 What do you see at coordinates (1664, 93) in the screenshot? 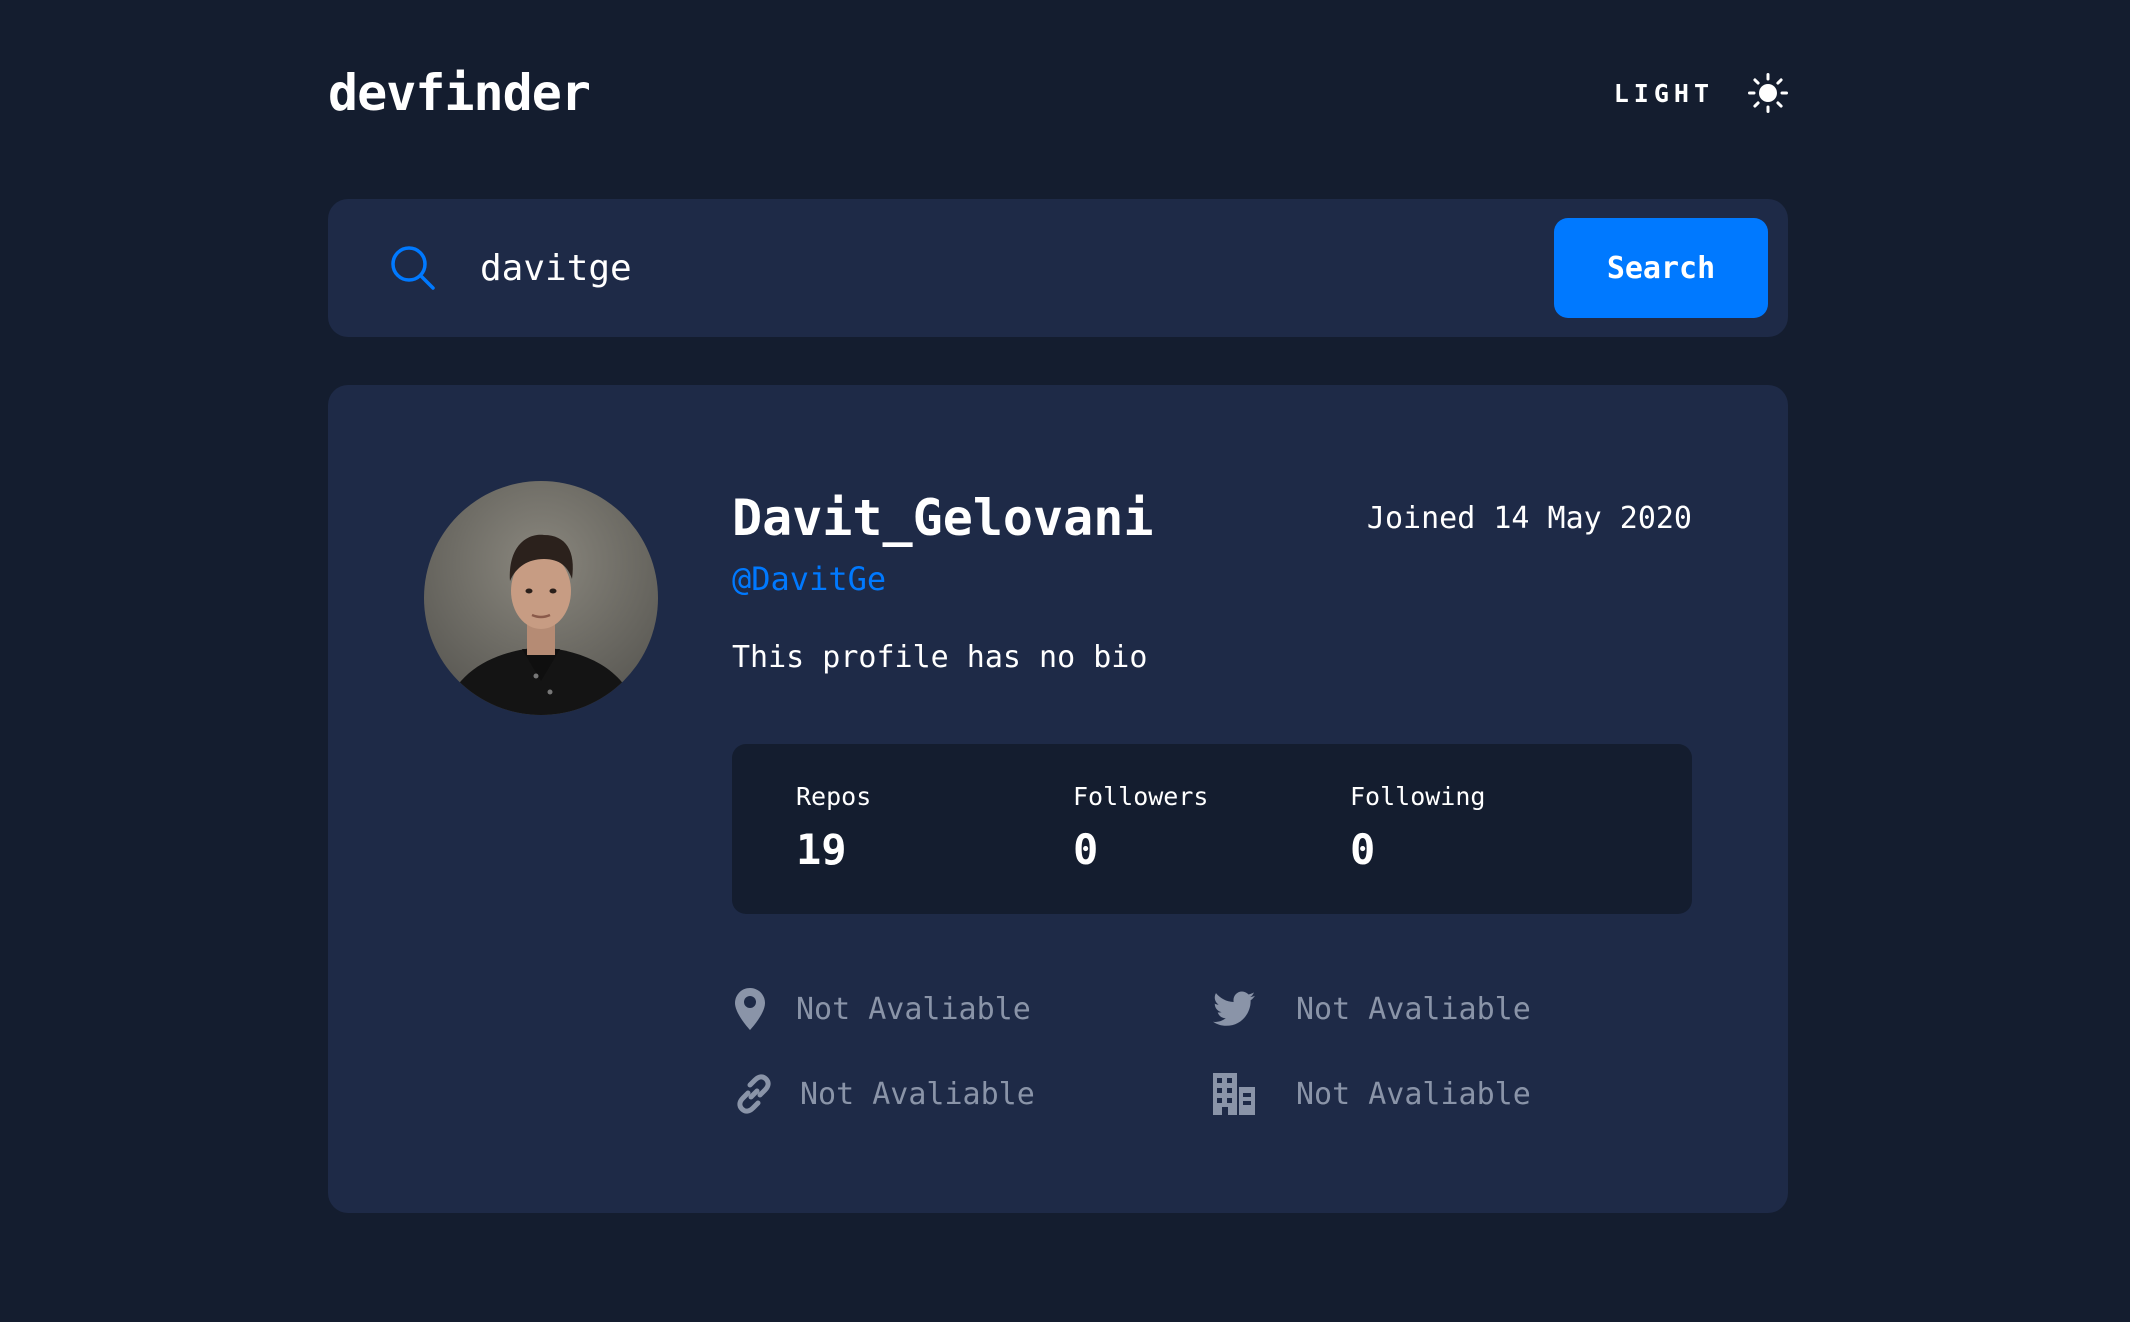
I see `theme-toggle-label: LIGHT` at bounding box center [1664, 93].